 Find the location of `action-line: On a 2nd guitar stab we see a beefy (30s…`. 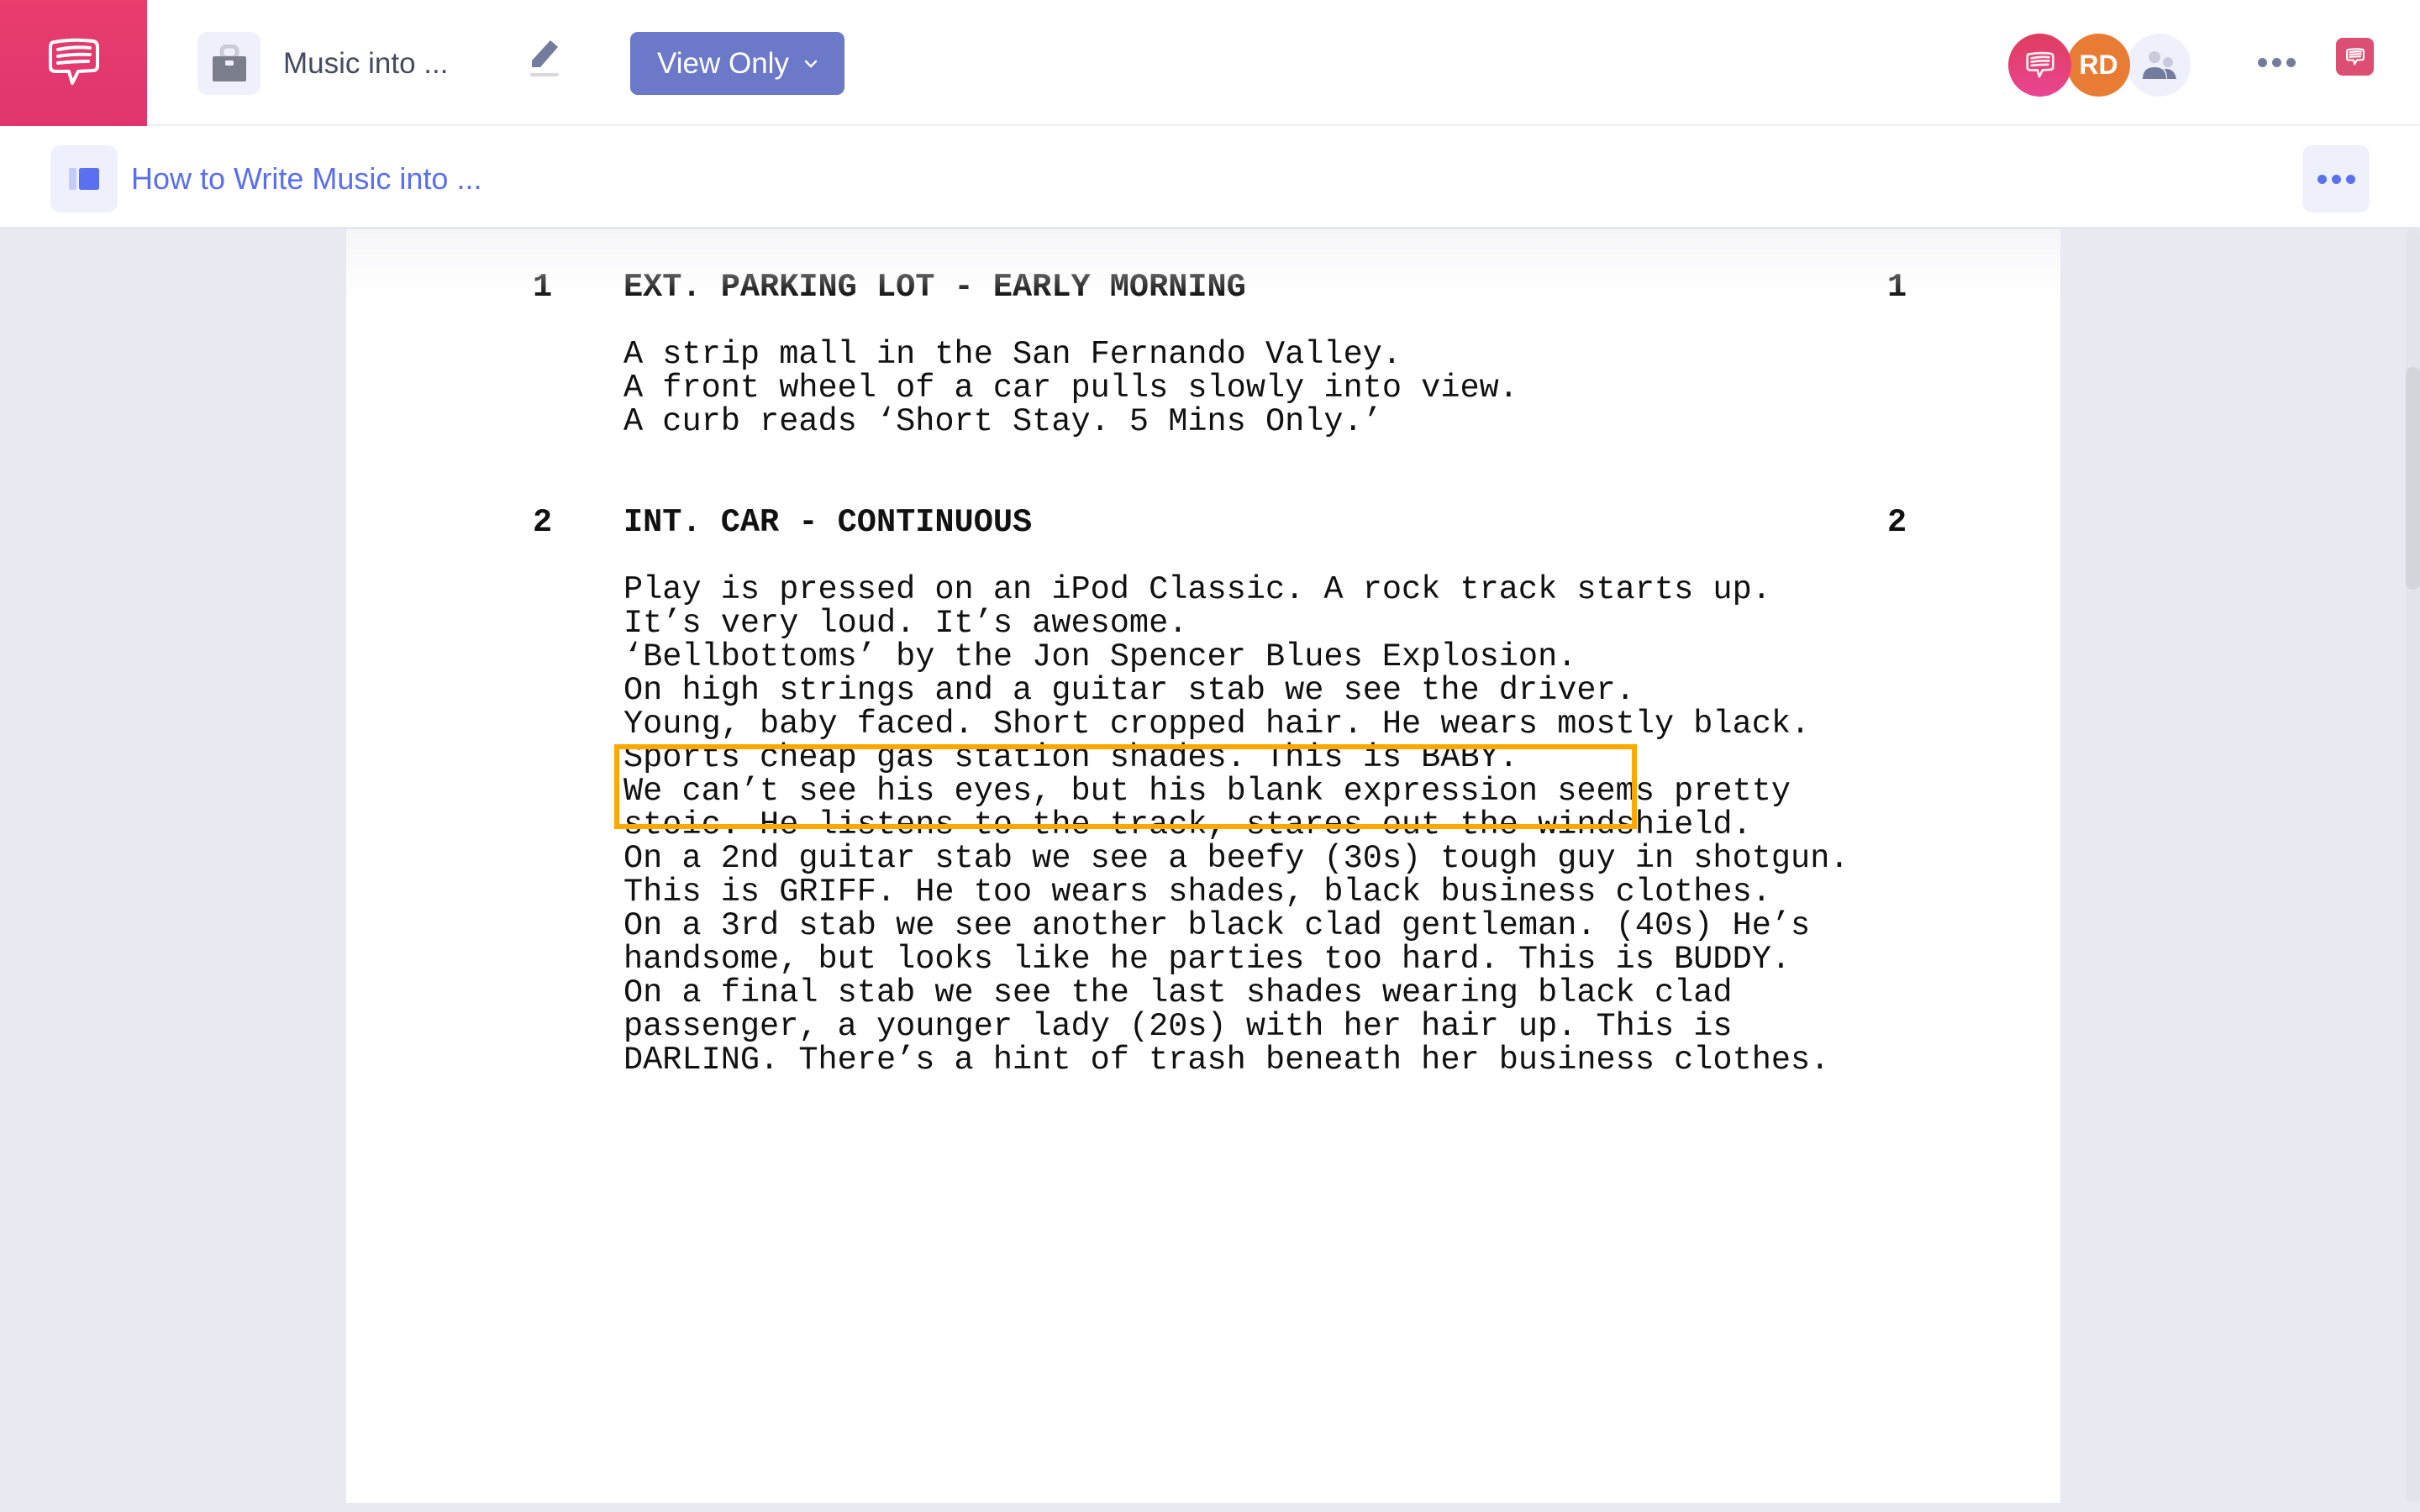

action-line: On a 2nd guitar stab we see a beefy (30s… is located at coordinates (1236, 858).